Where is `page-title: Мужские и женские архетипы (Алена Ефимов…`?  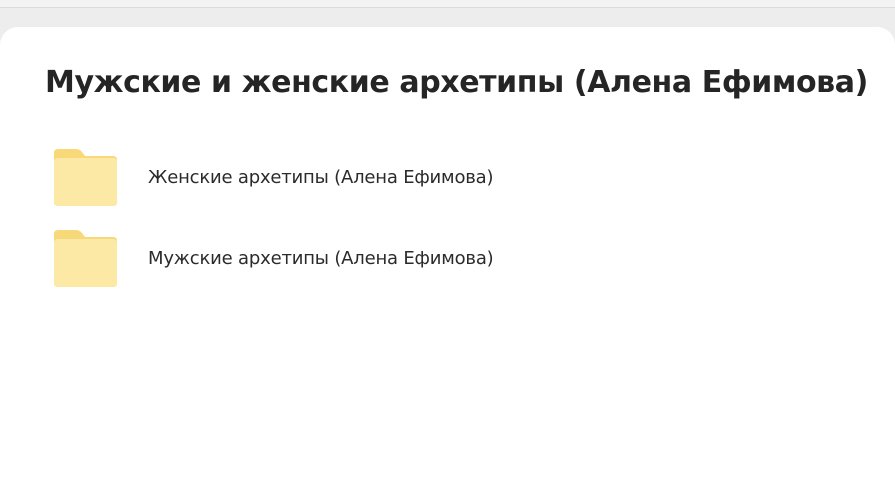
page-title: Мужские и женские архетипы (Алена Ефимов… is located at coordinates (456, 82).